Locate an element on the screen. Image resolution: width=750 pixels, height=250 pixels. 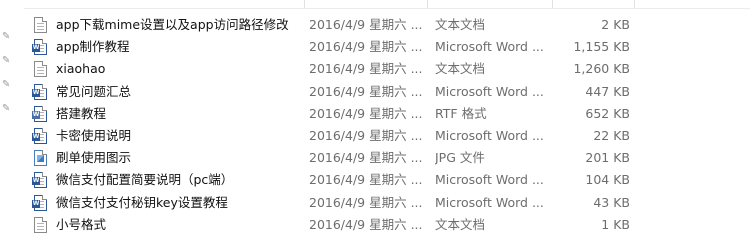
file-name: 小号格式 is located at coordinates (81, 224).